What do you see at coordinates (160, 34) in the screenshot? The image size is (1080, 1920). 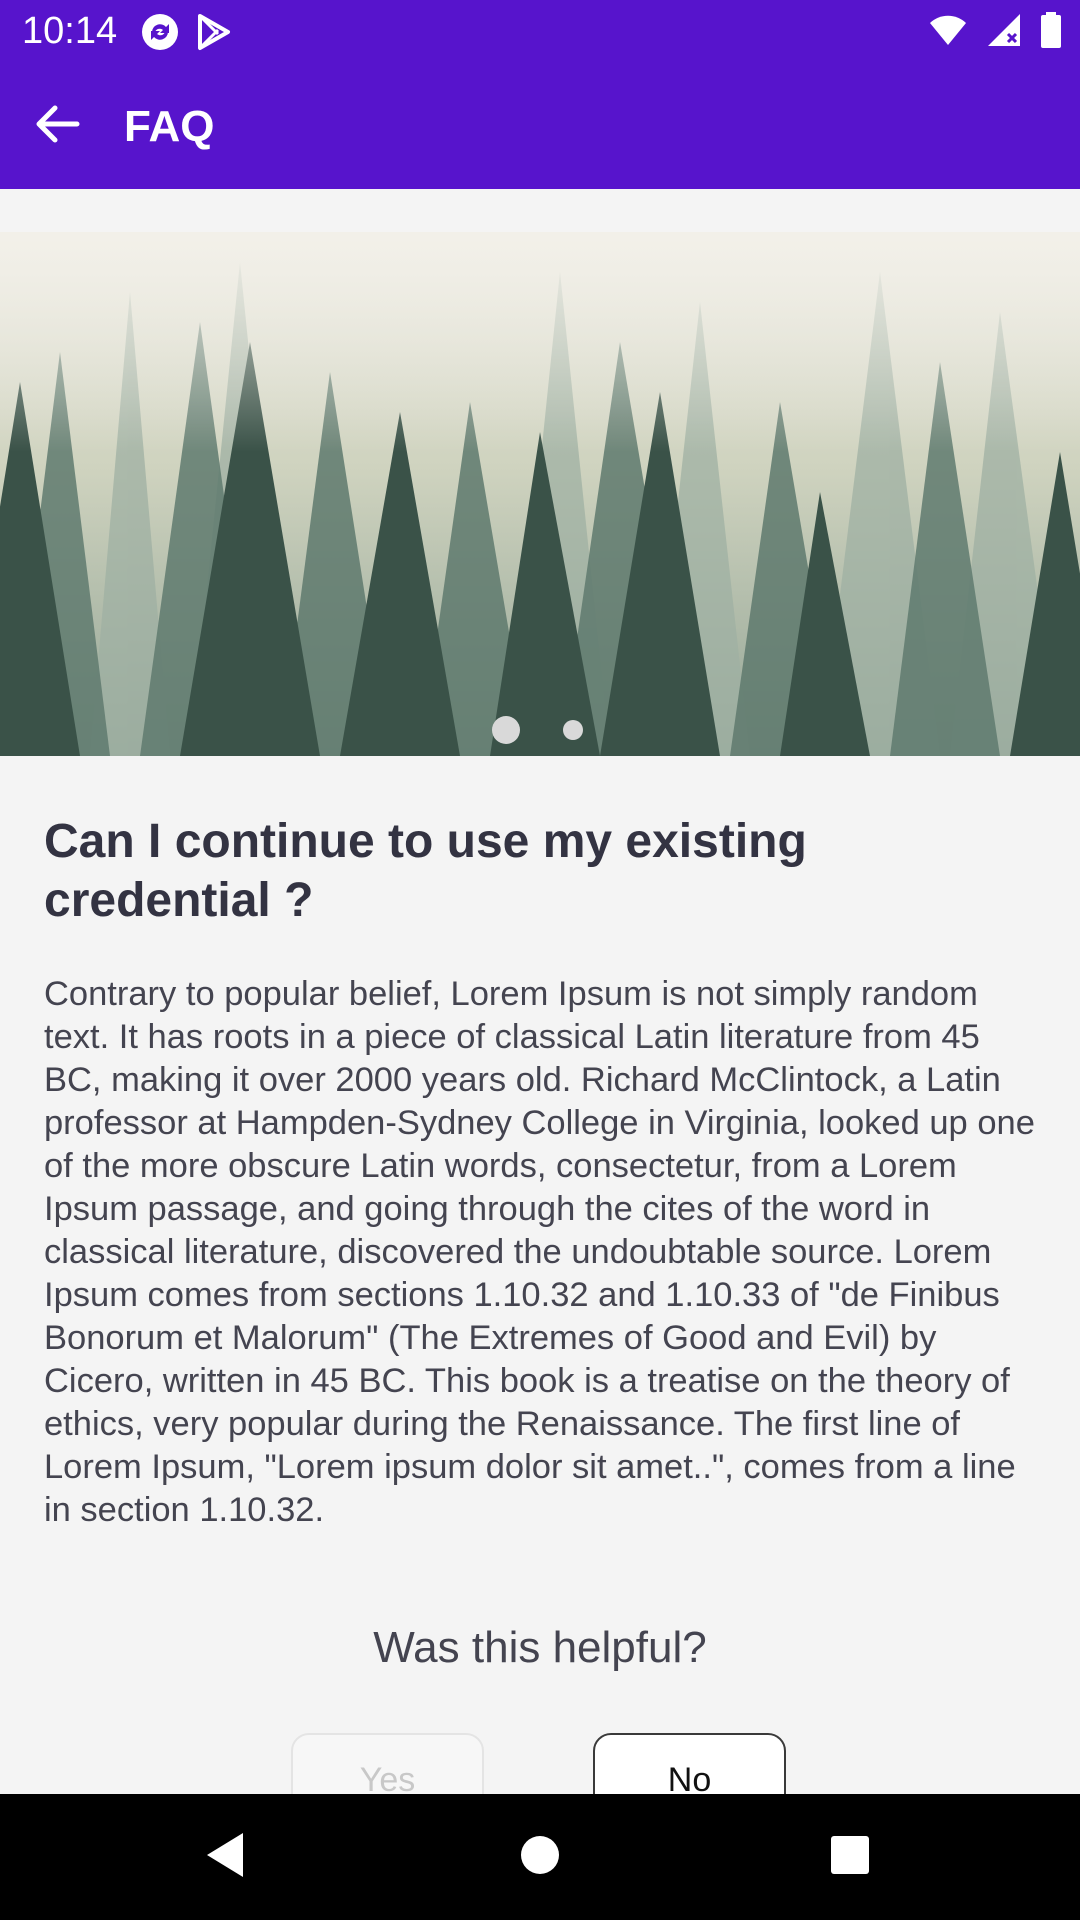 I see `sync-icon` at bounding box center [160, 34].